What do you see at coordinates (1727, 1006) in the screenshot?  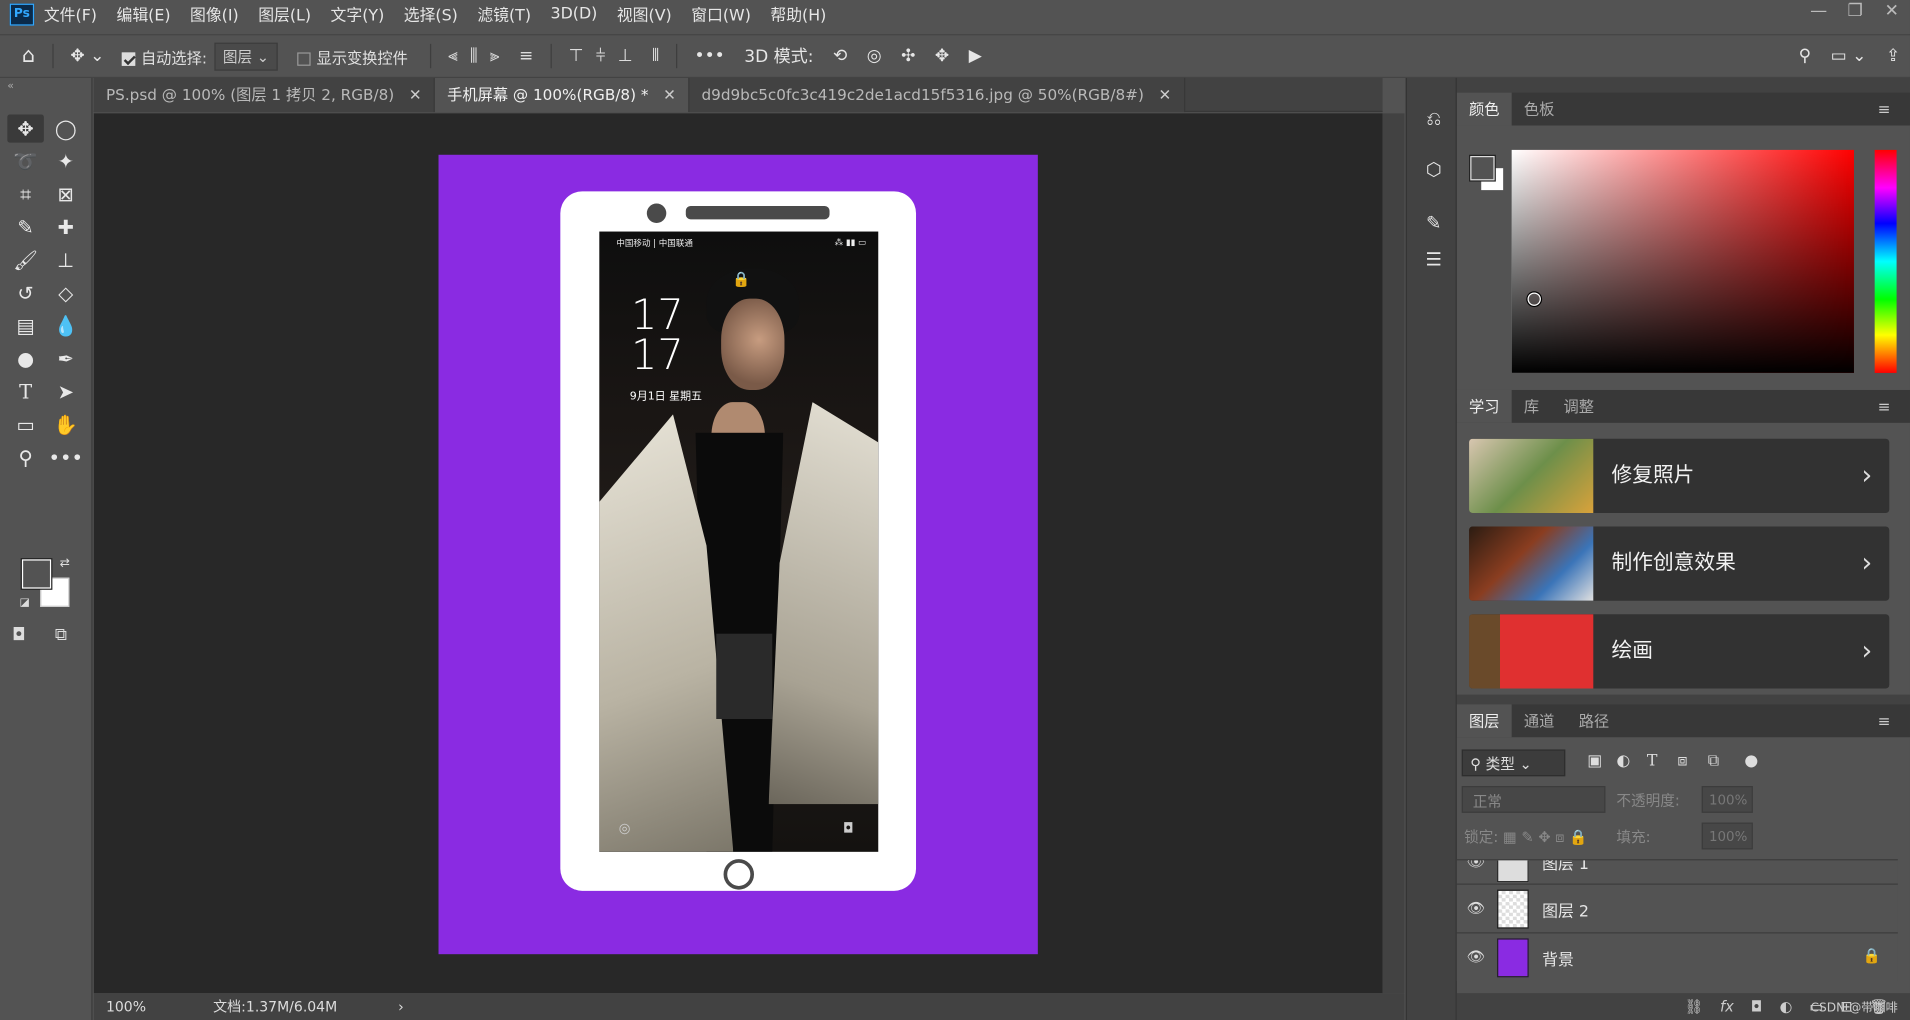 I see `fx-icon: fx` at bounding box center [1727, 1006].